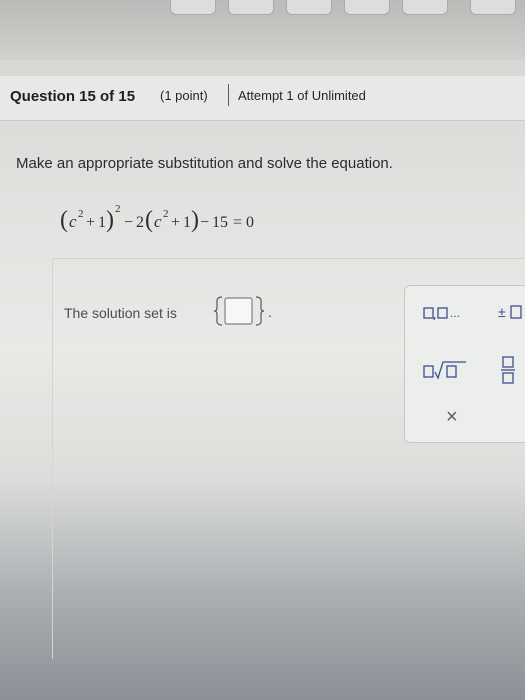 The height and width of the screenshot is (700, 525). Describe the element at coordinates (302, 95) in the screenshot. I see `attempt-counter: Attempt 1 of Unlimited` at that location.